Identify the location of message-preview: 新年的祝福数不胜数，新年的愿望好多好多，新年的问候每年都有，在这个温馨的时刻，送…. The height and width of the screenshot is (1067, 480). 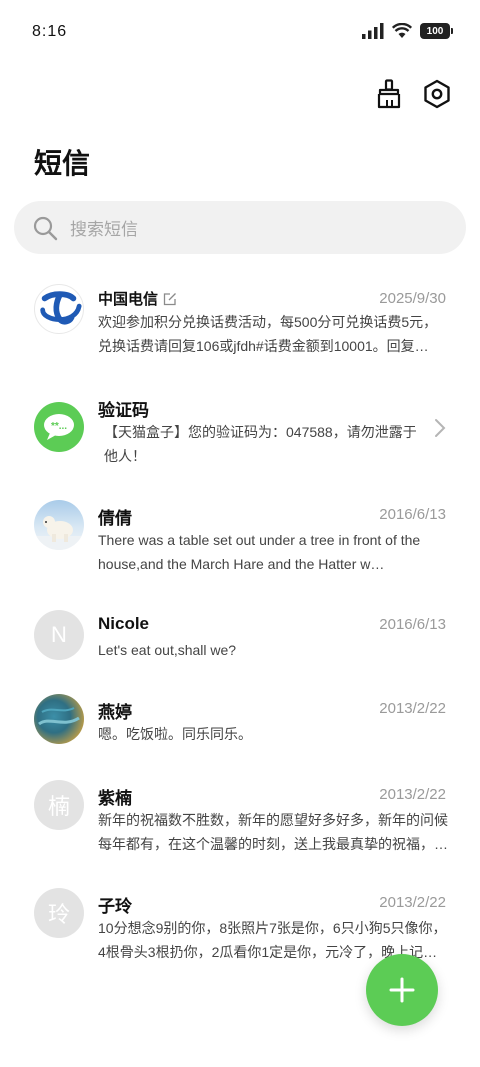
(273, 832).